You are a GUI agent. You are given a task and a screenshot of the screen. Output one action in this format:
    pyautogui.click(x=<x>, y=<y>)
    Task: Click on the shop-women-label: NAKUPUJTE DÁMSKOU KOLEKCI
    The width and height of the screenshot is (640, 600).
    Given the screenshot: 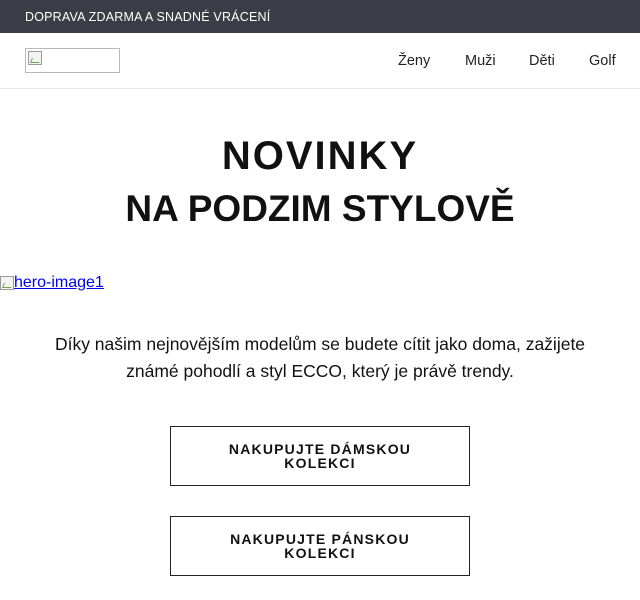 What is the action you would take?
    pyautogui.click(x=320, y=456)
    